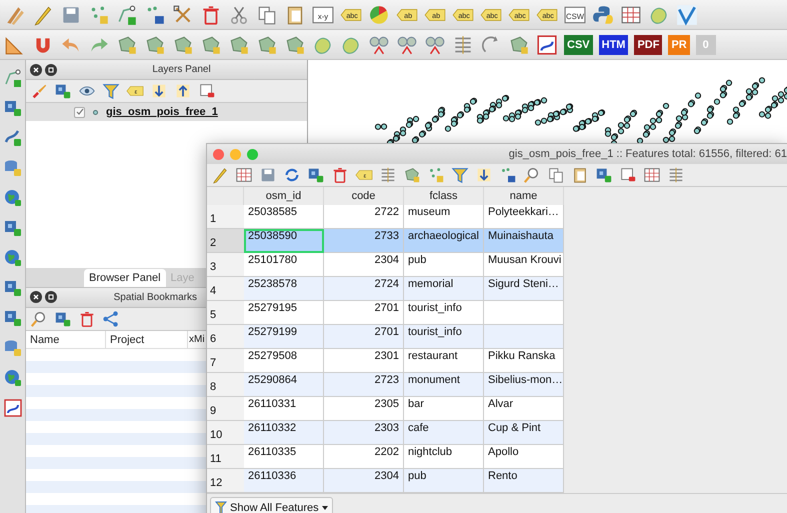 The width and height of the screenshot is (787, 513). What do you see at coordinates (12, 138) in the screenshot?
I see `line-add-icon` at bounding box center [12, 138].